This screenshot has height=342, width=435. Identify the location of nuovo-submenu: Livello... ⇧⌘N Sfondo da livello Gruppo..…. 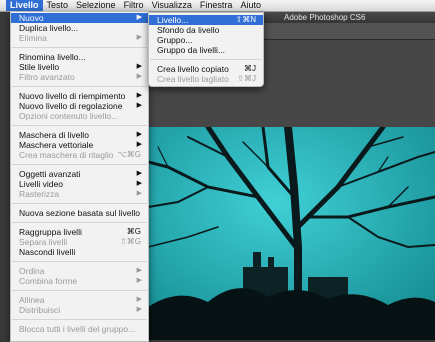
(206, 49).